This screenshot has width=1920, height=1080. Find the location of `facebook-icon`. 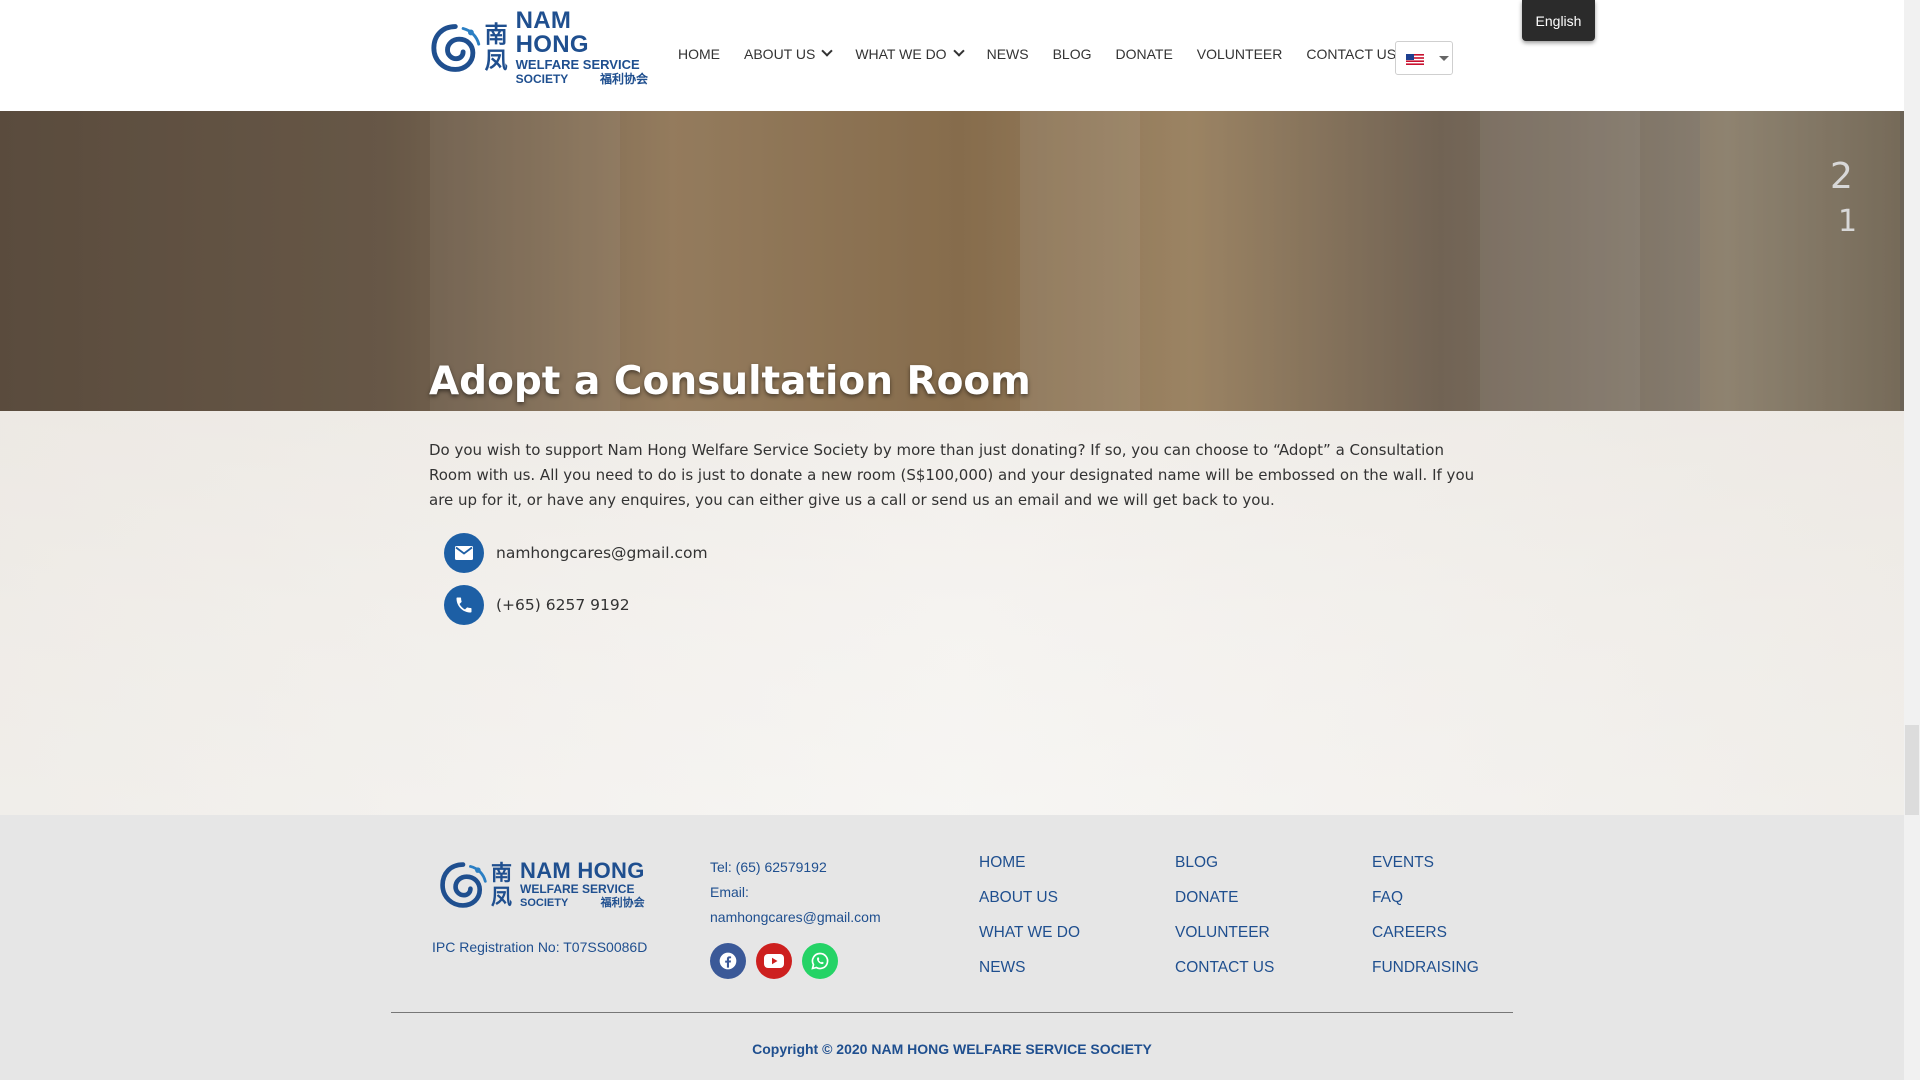

facebook-icon is located at coordinates (728, 961).